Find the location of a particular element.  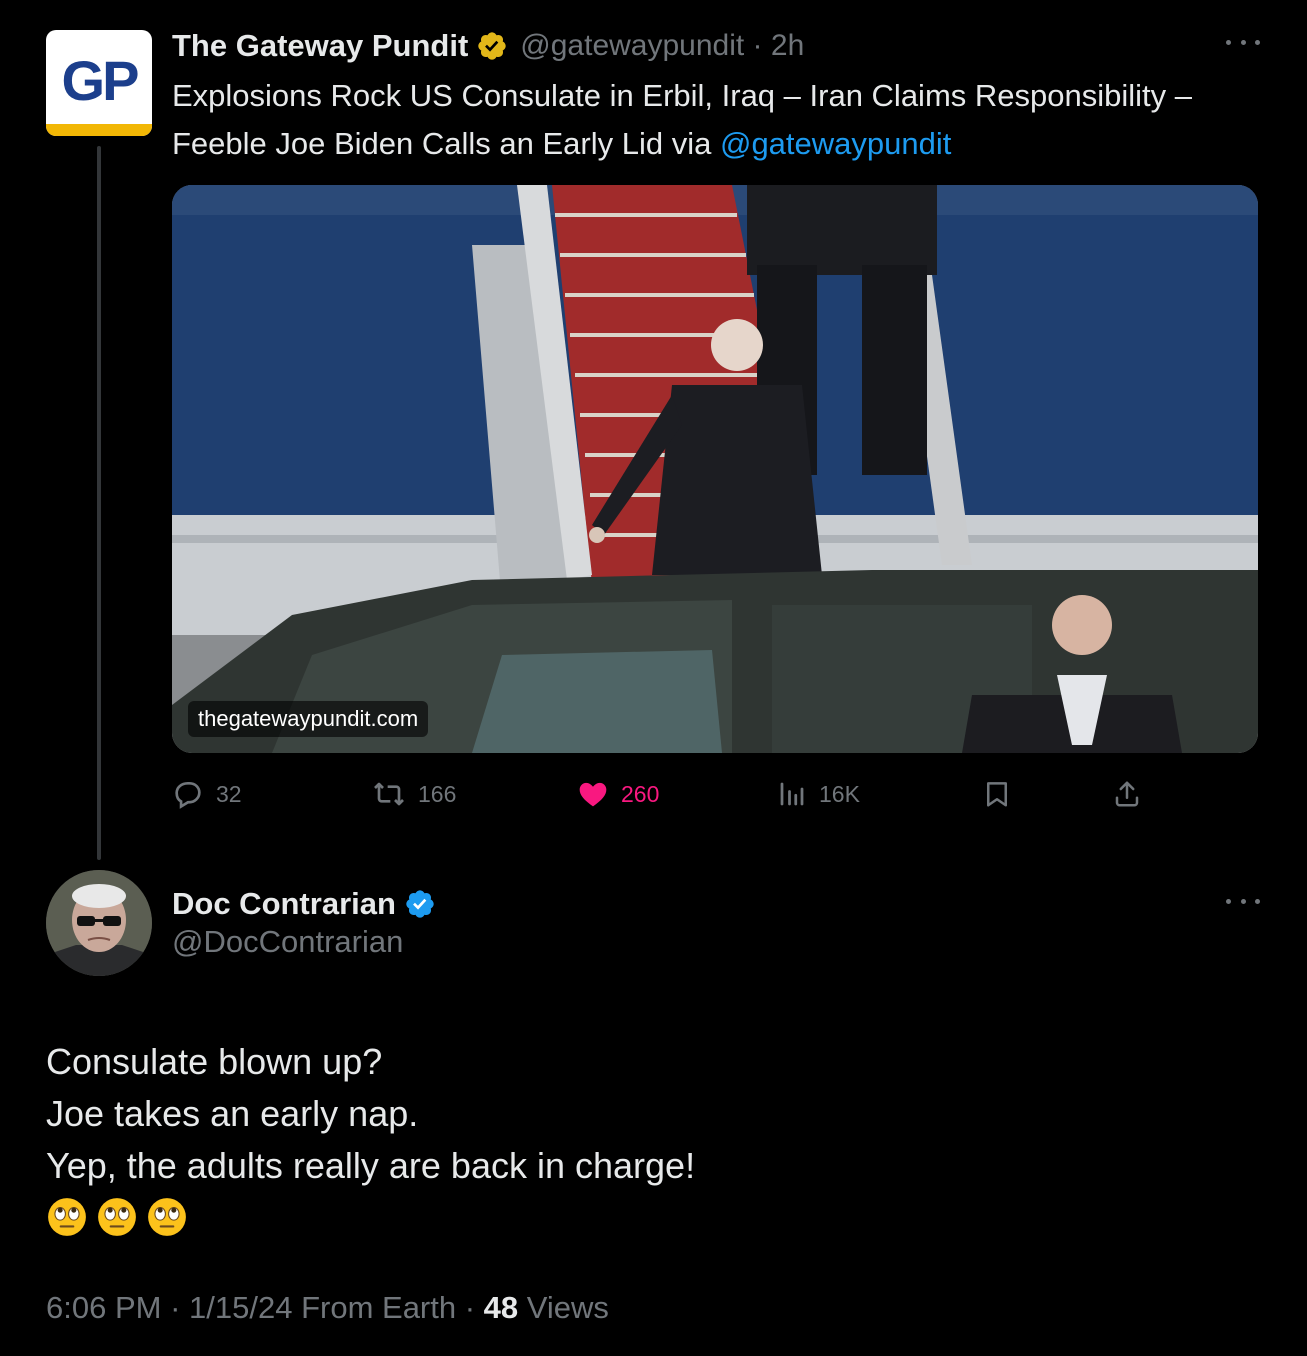

avatar-logo-bar is located at coordinates (99, 130).